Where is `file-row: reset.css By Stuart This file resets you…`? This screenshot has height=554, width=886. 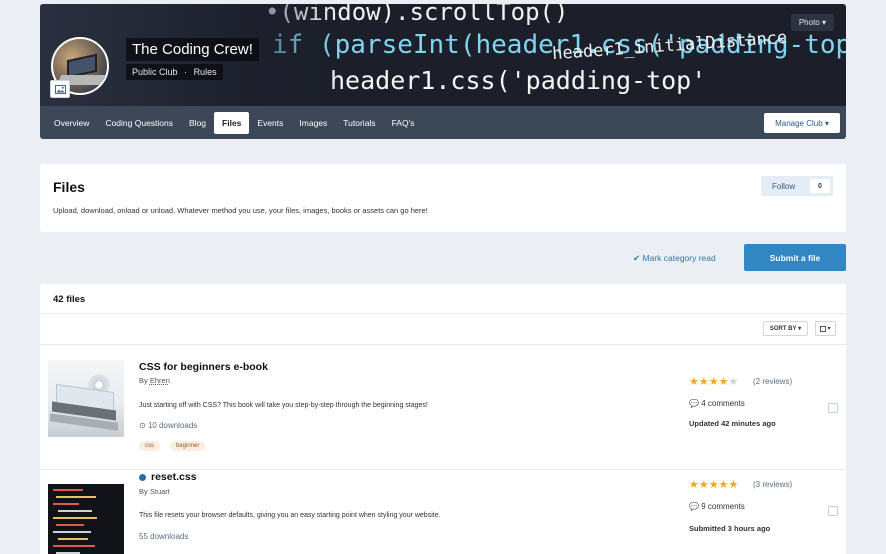
file-row: reset.css By Stuart This file resets you… is located at coordinates (443, 512).